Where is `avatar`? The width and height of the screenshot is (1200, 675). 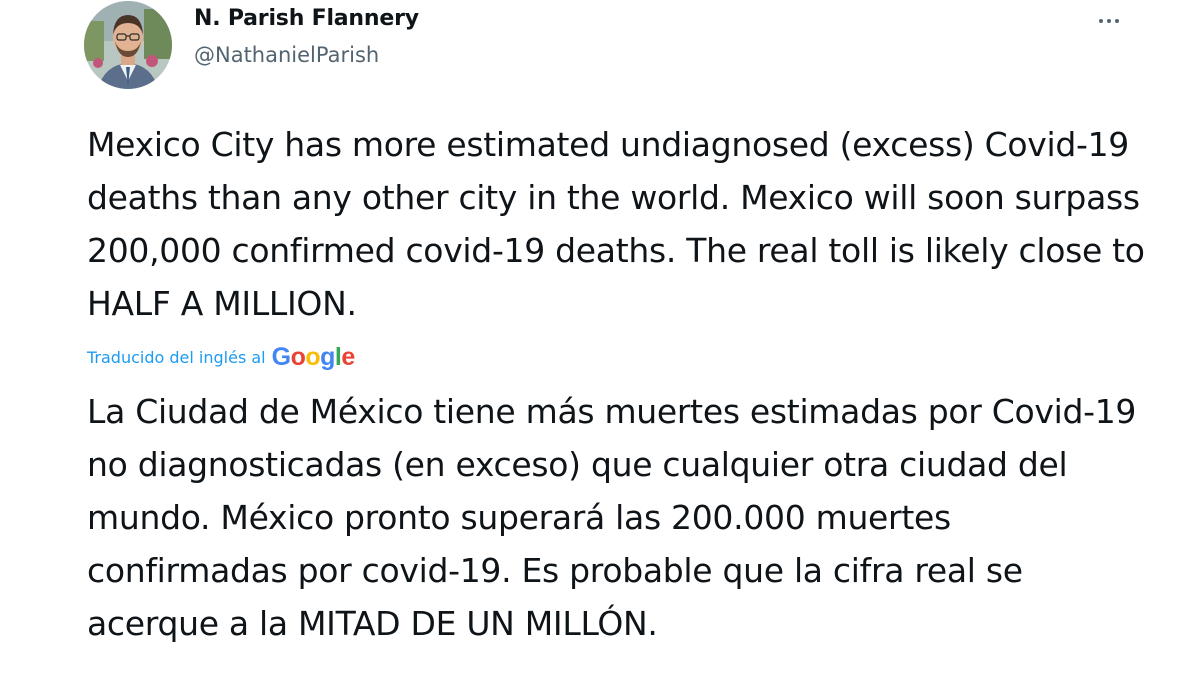 avatar is located at coordinates (128, 45).